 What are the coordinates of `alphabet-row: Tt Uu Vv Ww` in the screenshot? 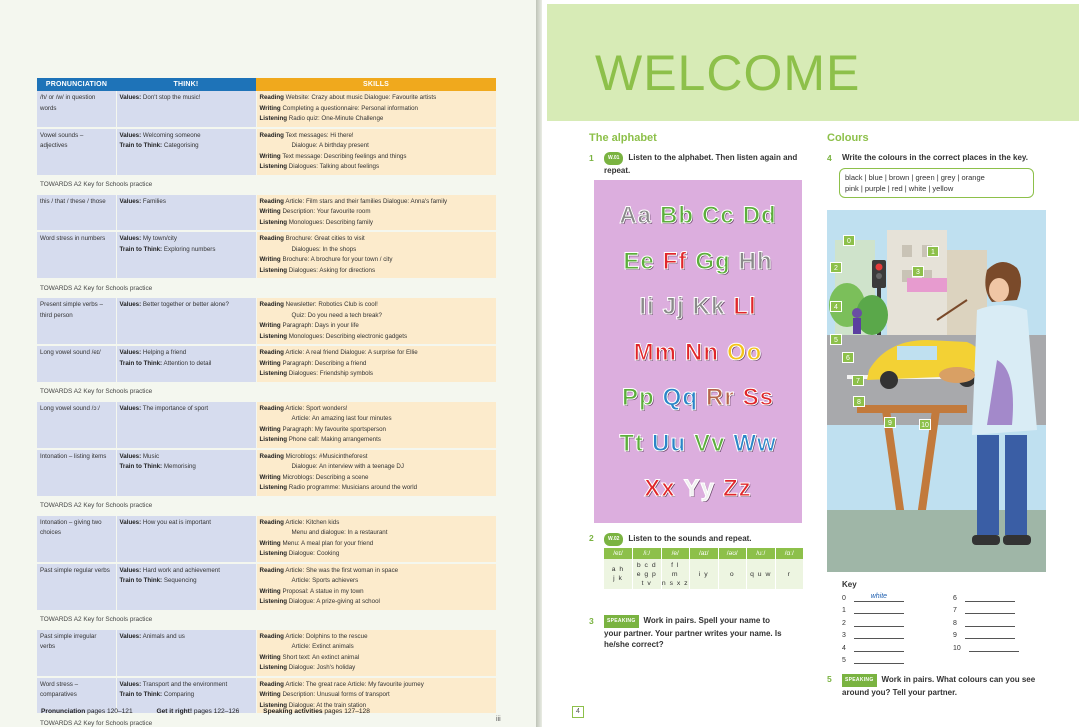 It's located at (698, 443).